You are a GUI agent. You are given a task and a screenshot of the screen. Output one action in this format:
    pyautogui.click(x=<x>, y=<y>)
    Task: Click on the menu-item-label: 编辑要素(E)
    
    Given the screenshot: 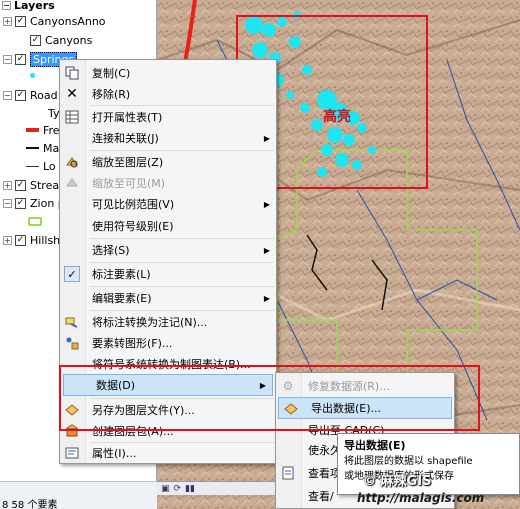 What is the action you would take?
    pyautogui.click(x=122, y=298)
    